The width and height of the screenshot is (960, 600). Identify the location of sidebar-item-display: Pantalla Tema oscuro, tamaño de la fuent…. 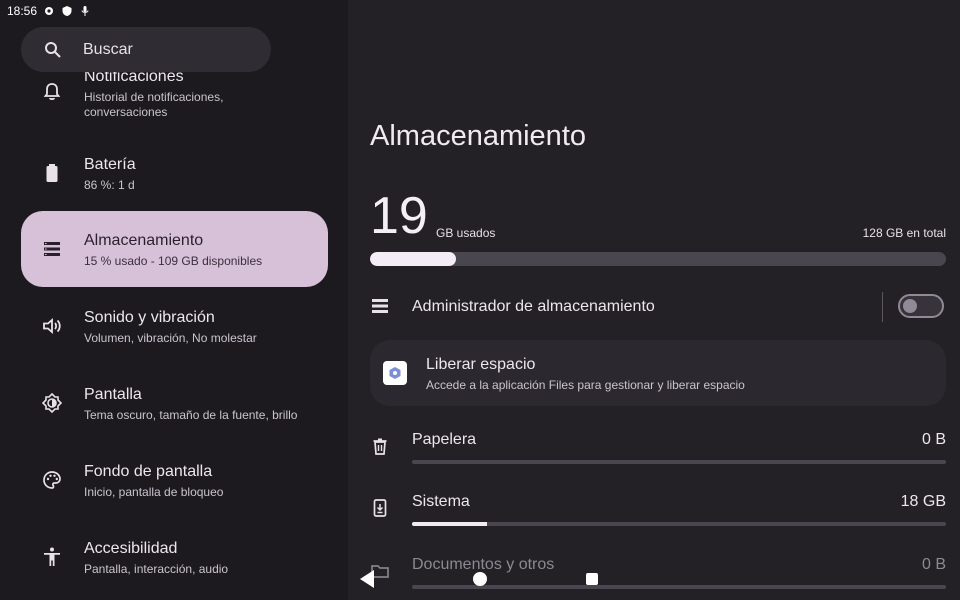
(174, 403).